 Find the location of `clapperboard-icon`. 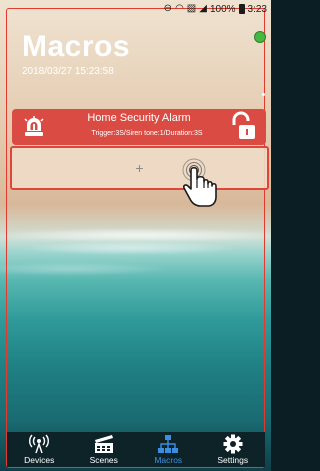

clapperboard-icon is located at coordinates (103, 444).